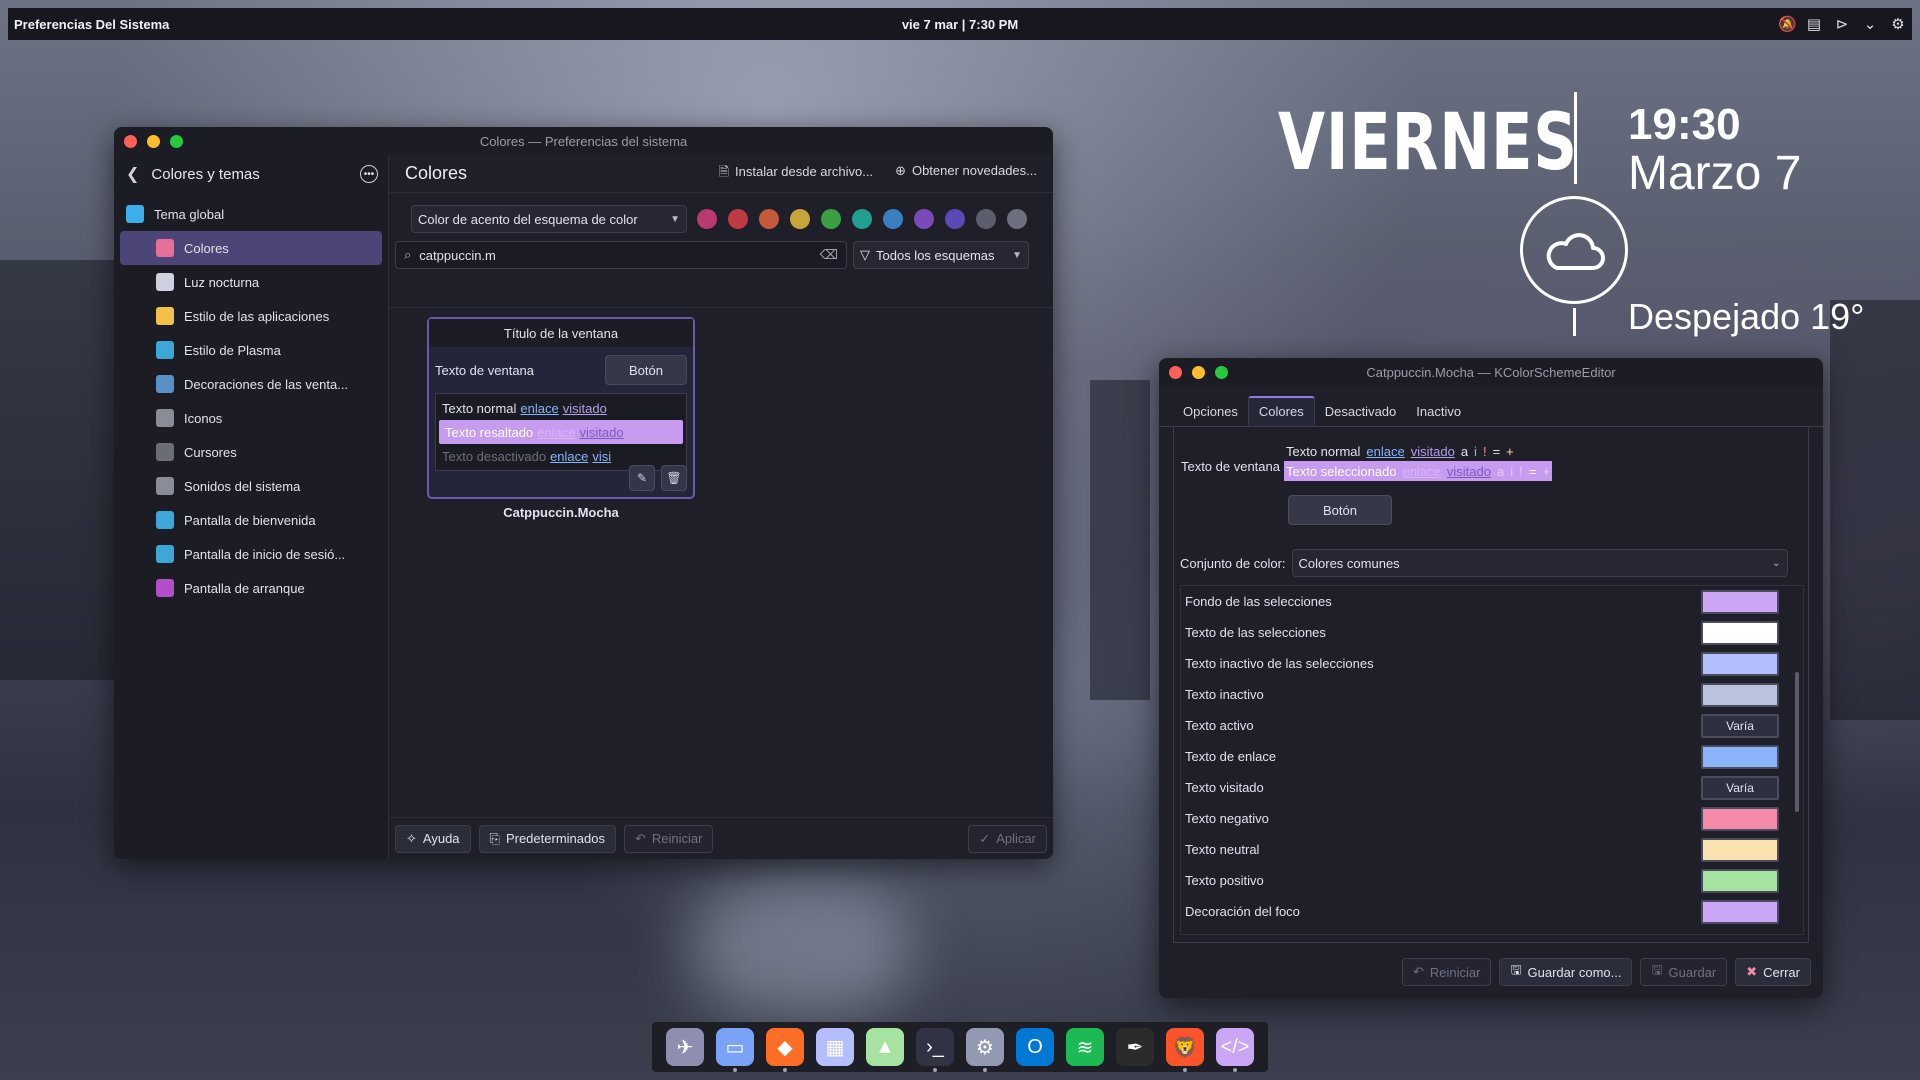 The width and height of the screenshot is (1920, 1080). Describe the element at coordinates (549, 219) in the screenshot. I see `accent-color-dropdown: Color de acento del esquema de color ▼` at that location.